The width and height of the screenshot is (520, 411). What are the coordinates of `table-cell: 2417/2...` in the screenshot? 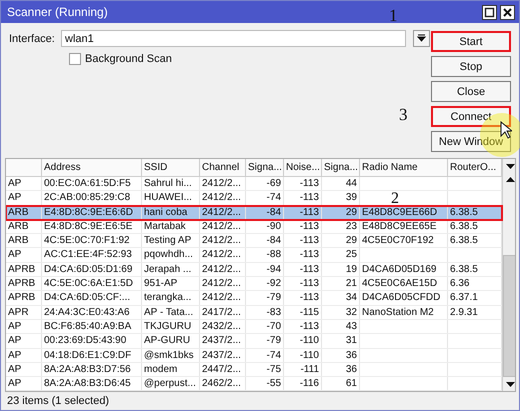 It's located at (223, 312).